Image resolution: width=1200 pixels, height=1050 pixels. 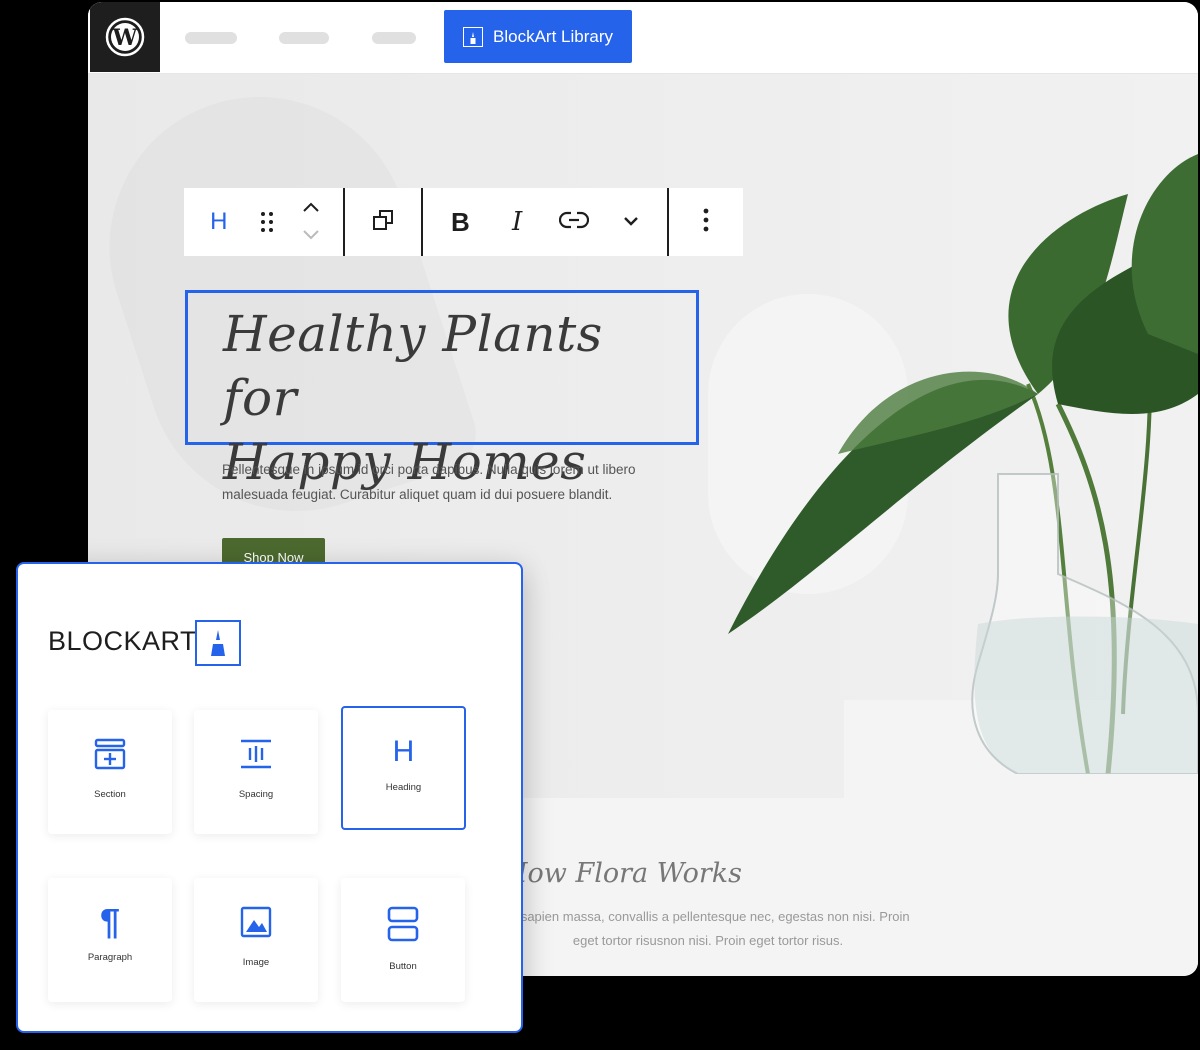 I want to click on link-icon, so click(x=573, y=222).